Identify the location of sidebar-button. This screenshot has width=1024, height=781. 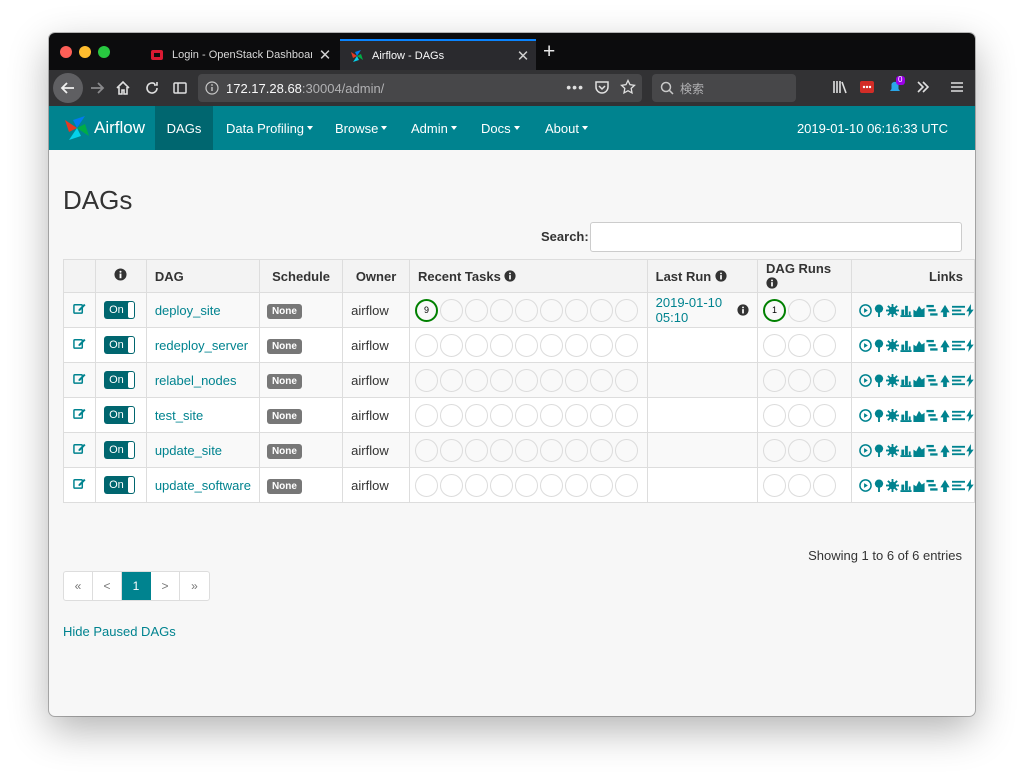
(180, 88).